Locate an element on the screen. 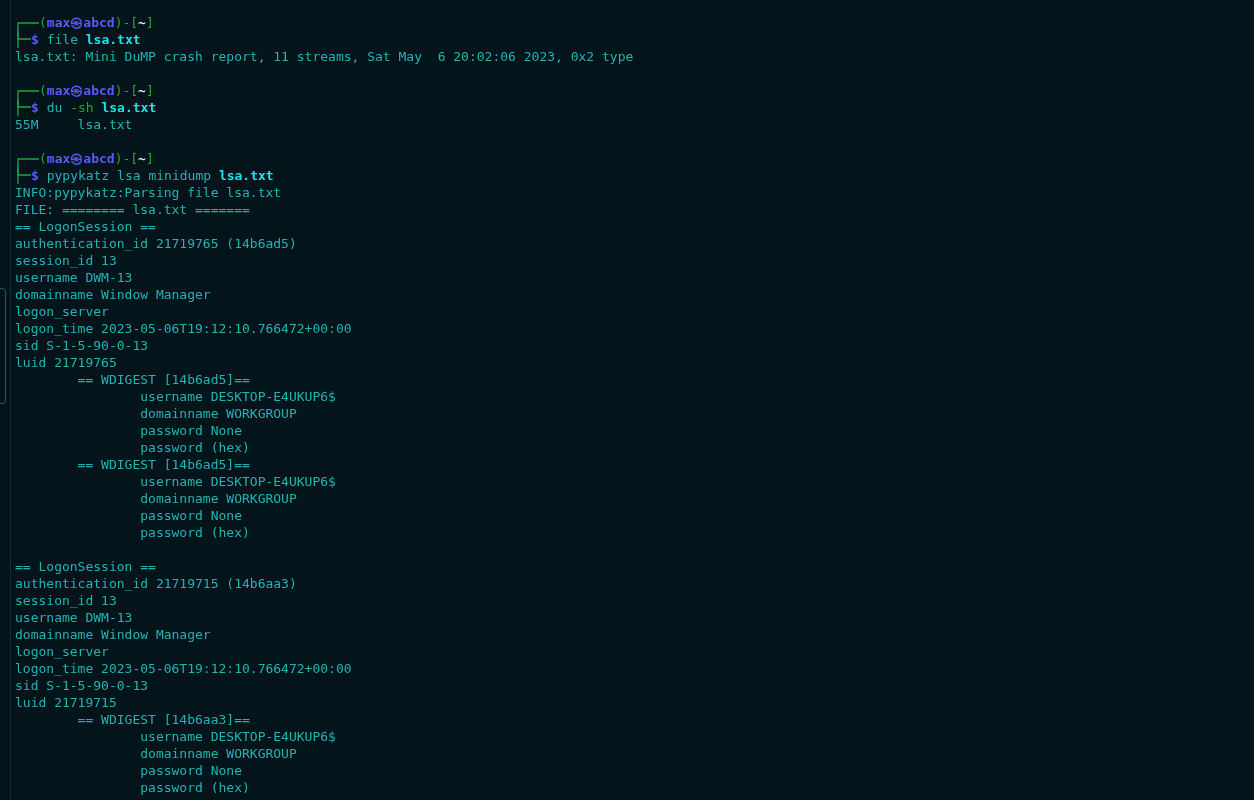  output-line: FILE: ======== lsa.txt ======= is located at coordinates (132, 209).